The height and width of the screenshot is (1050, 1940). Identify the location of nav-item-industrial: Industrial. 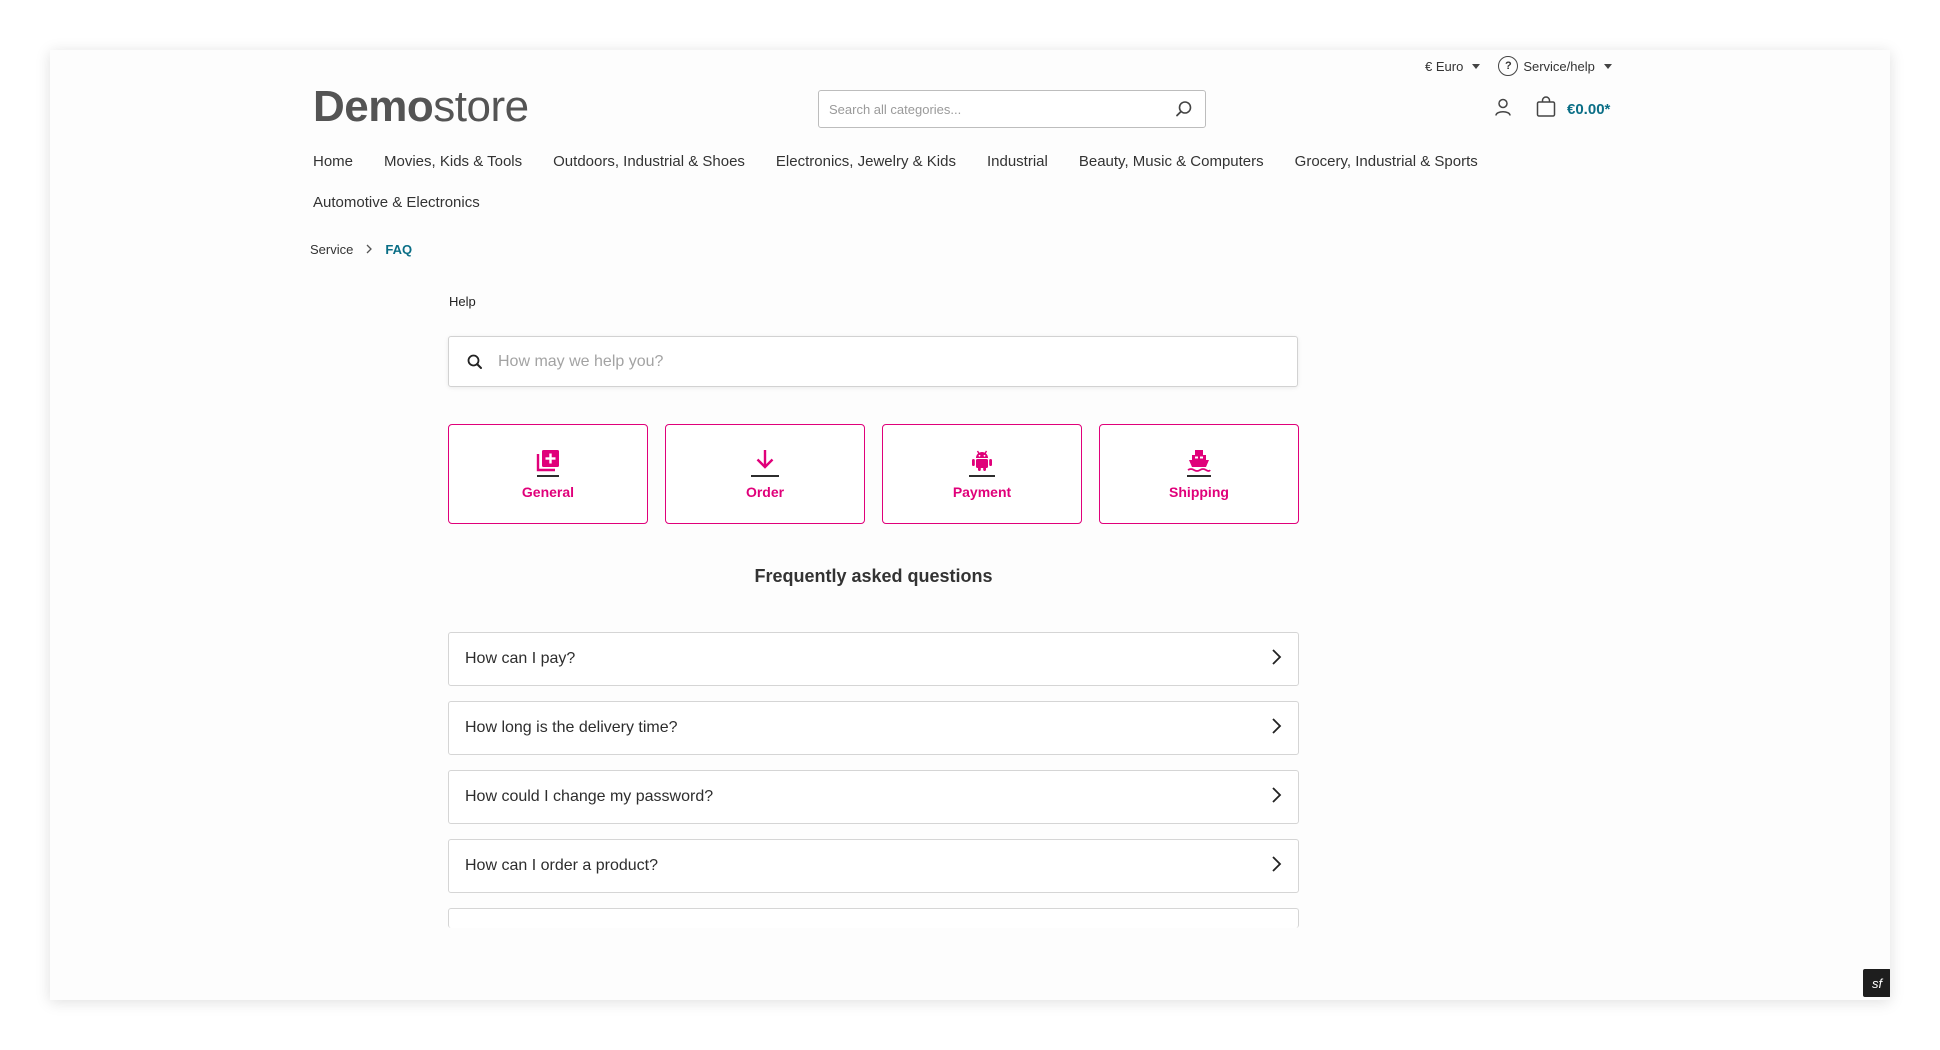
(1017, 172).